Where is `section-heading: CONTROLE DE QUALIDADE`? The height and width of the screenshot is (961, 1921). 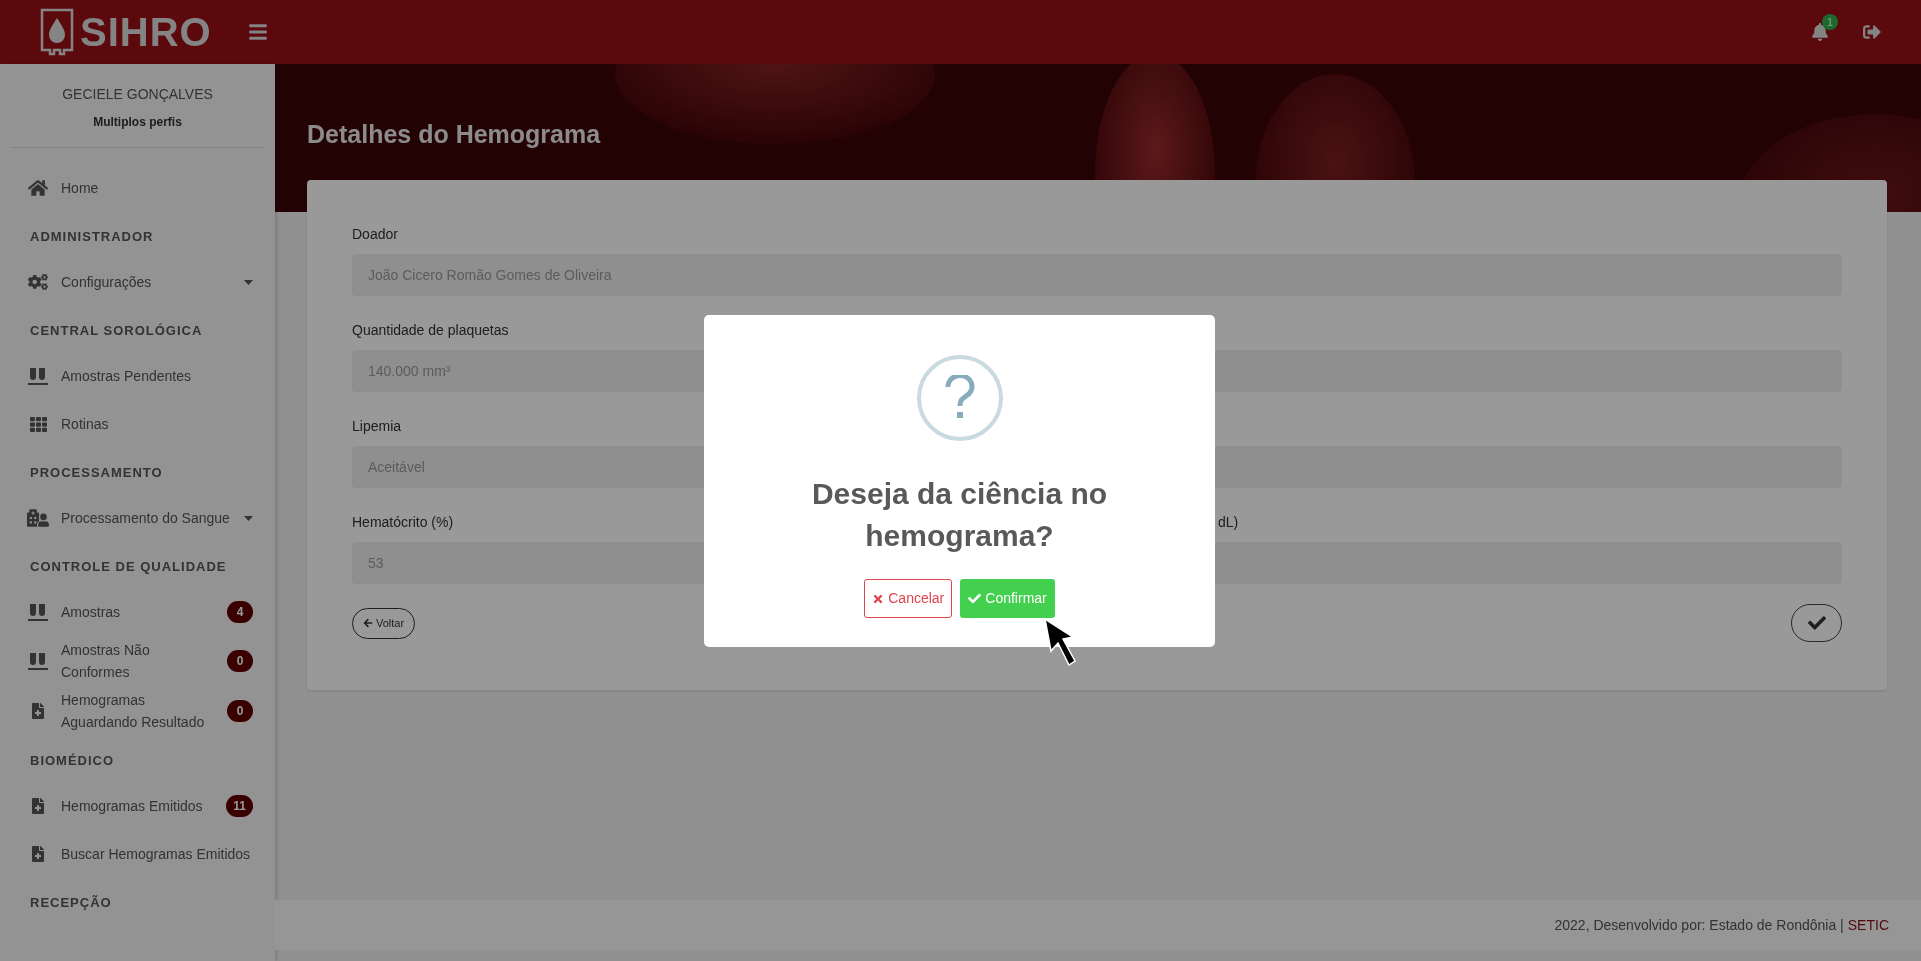 section-heading: CONTROLE DE QUALIDADE is located at coordinates (128, 566).